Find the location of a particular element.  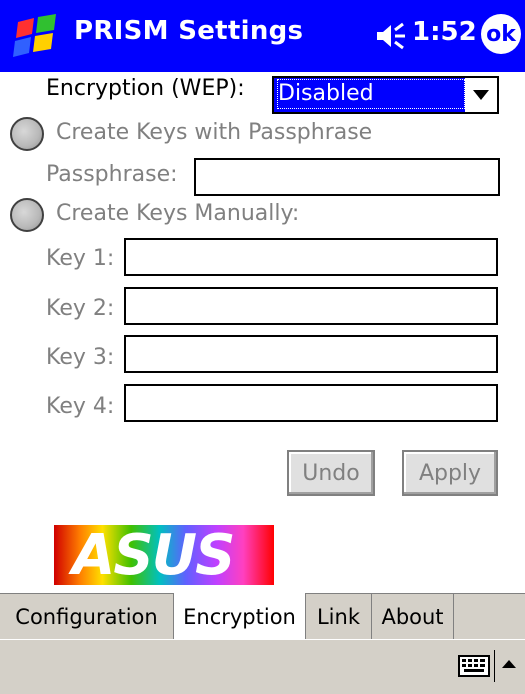

encryption-label: Encryption (WEP): is located at coordinates (145, 88).